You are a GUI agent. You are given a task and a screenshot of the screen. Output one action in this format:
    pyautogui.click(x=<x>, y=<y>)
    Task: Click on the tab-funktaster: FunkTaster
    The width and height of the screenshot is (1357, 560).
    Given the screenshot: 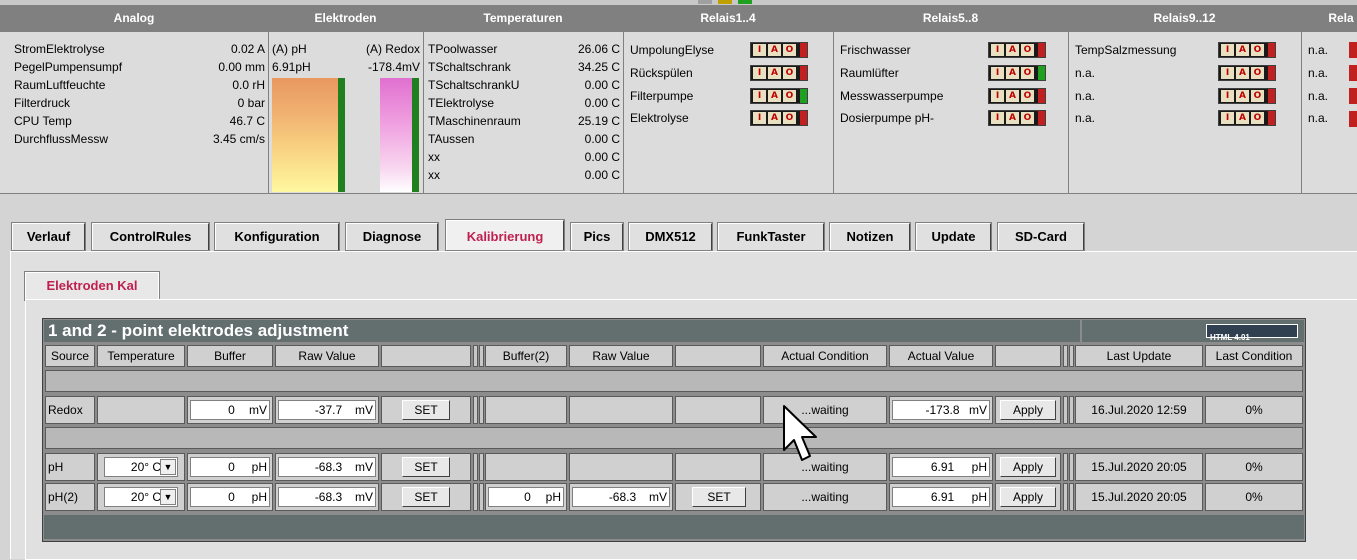 What is the action you would take?
    pyautogui.click(x=771, y=236)
    